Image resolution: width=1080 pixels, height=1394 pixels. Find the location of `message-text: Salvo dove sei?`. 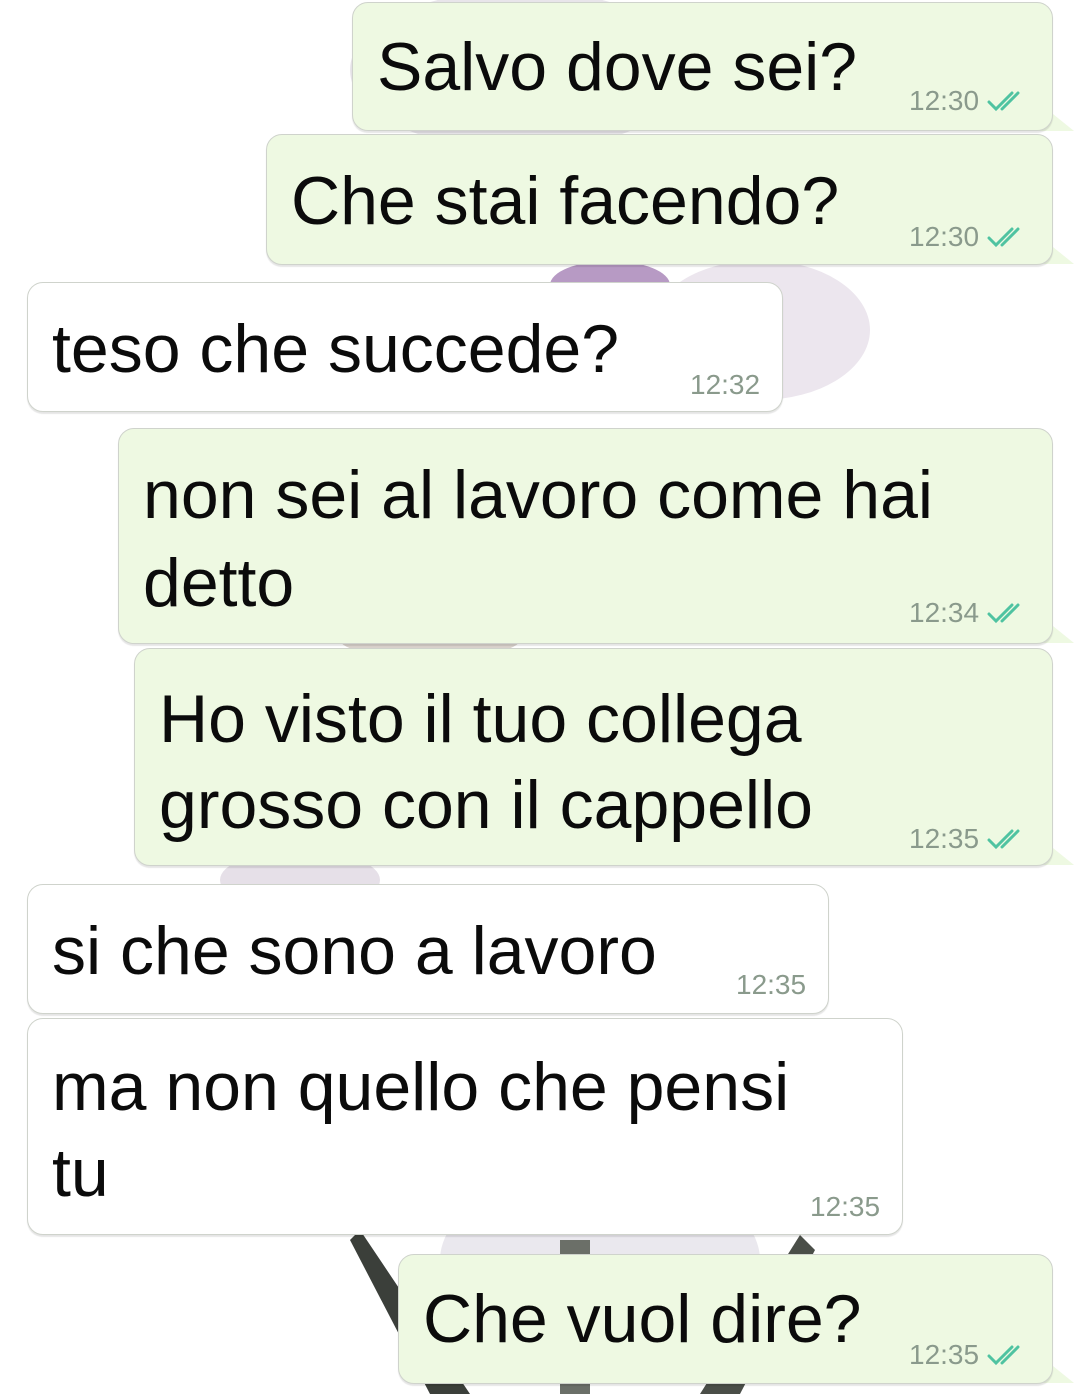

message-text: Salvo dove sei? is located at coordinates (617, 67).